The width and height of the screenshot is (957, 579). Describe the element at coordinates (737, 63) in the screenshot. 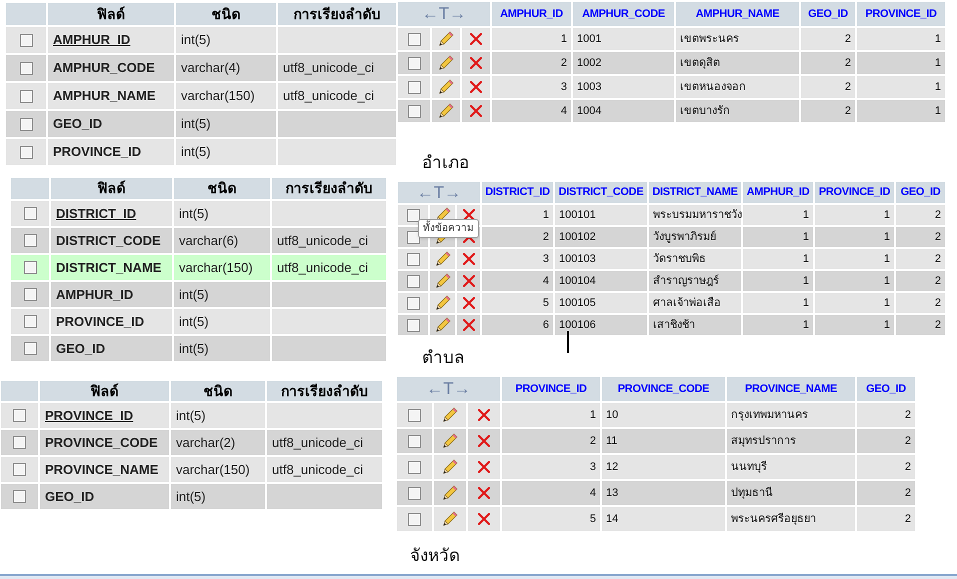

I see `table-cell: เขตดุสิต` at that location.